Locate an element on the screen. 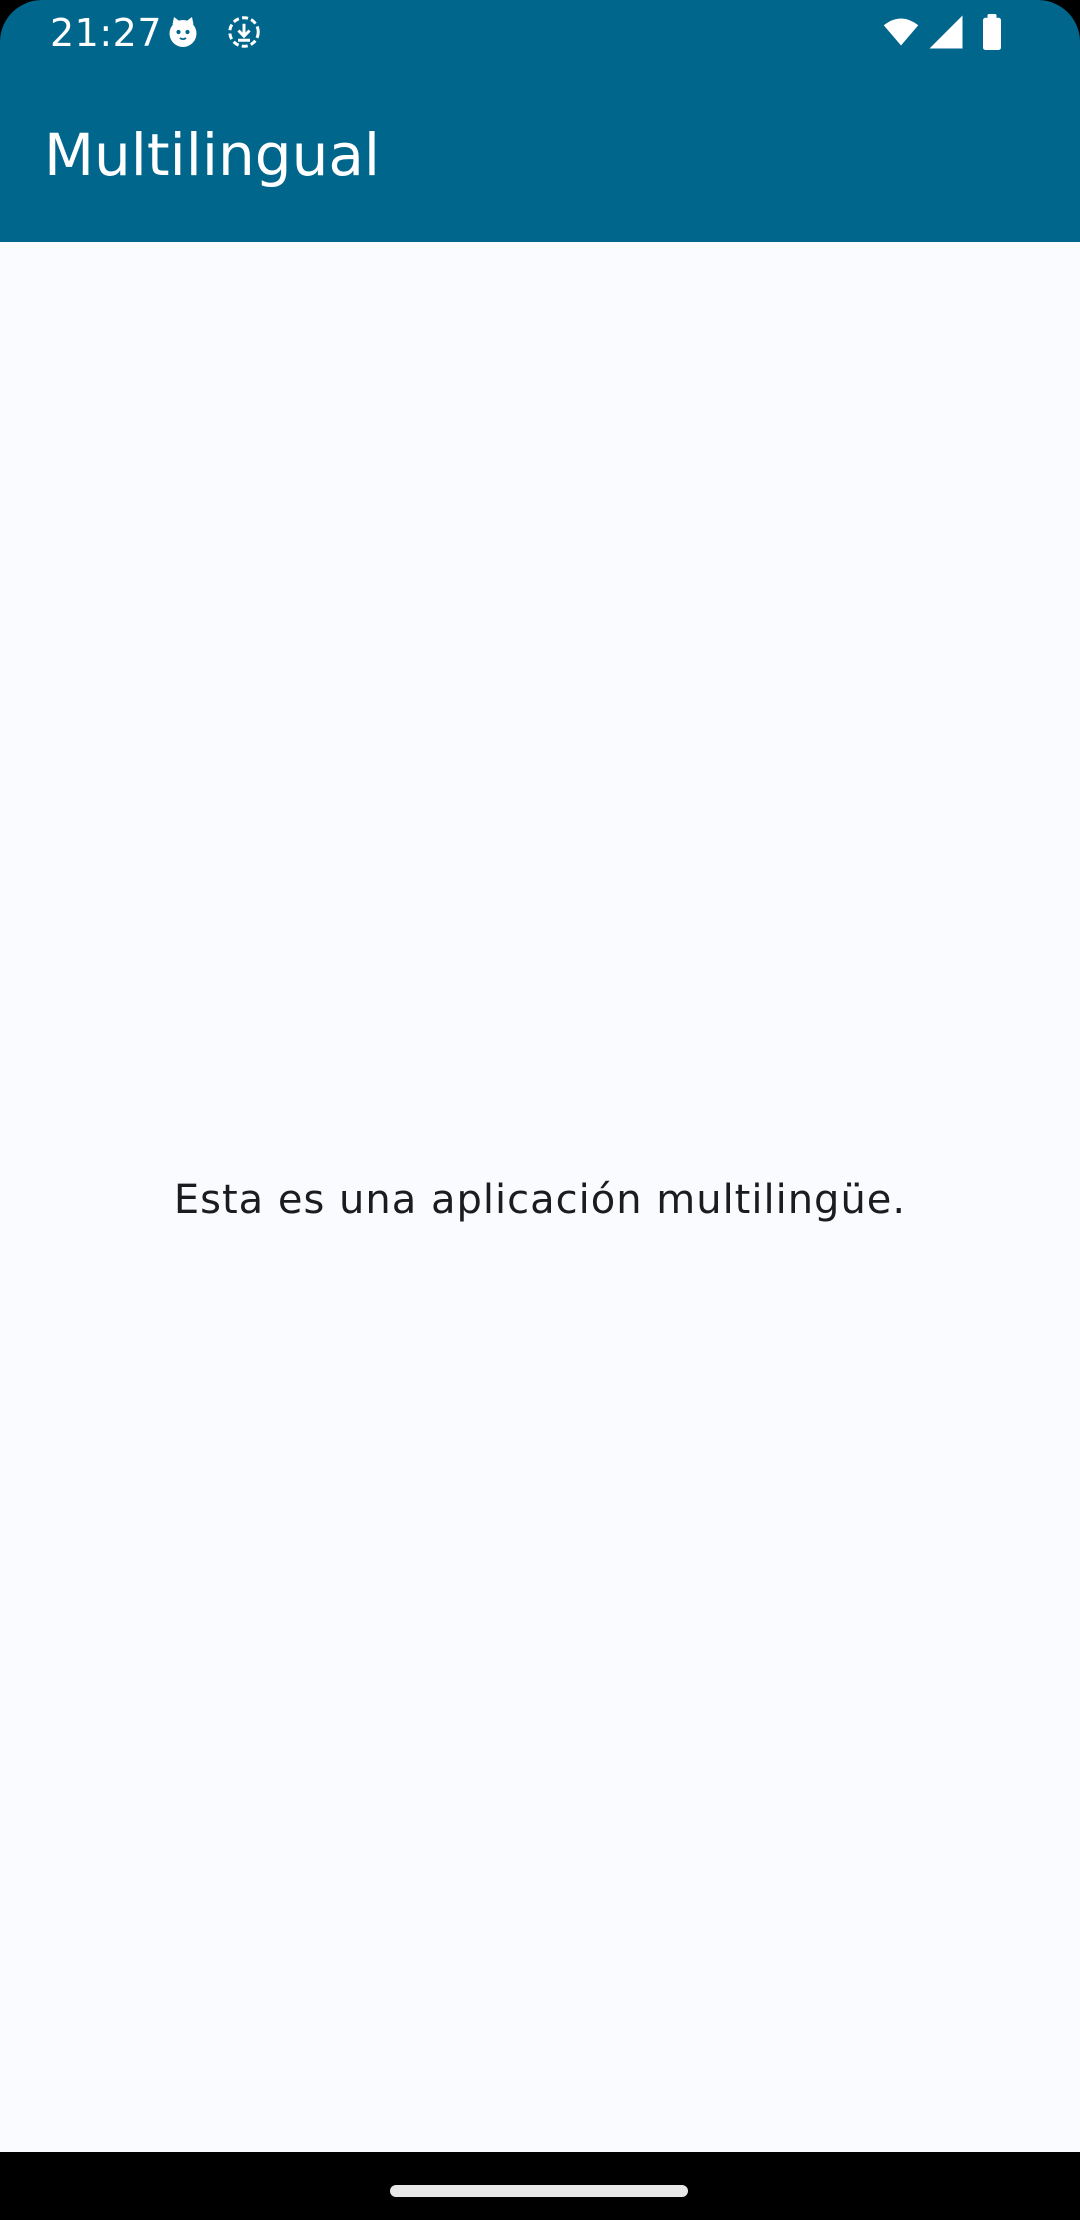 Image resolution: width=1080 pixels, height=2220 pixels. wifi-icon is located at coordinates (901, 32).